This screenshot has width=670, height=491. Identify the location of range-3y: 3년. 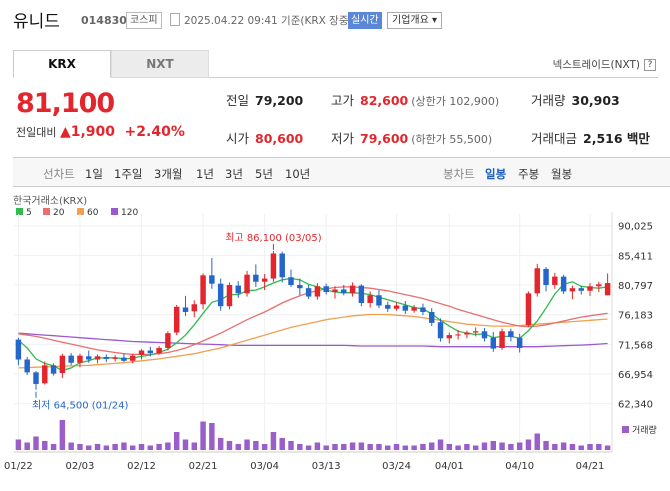
(234, 174).